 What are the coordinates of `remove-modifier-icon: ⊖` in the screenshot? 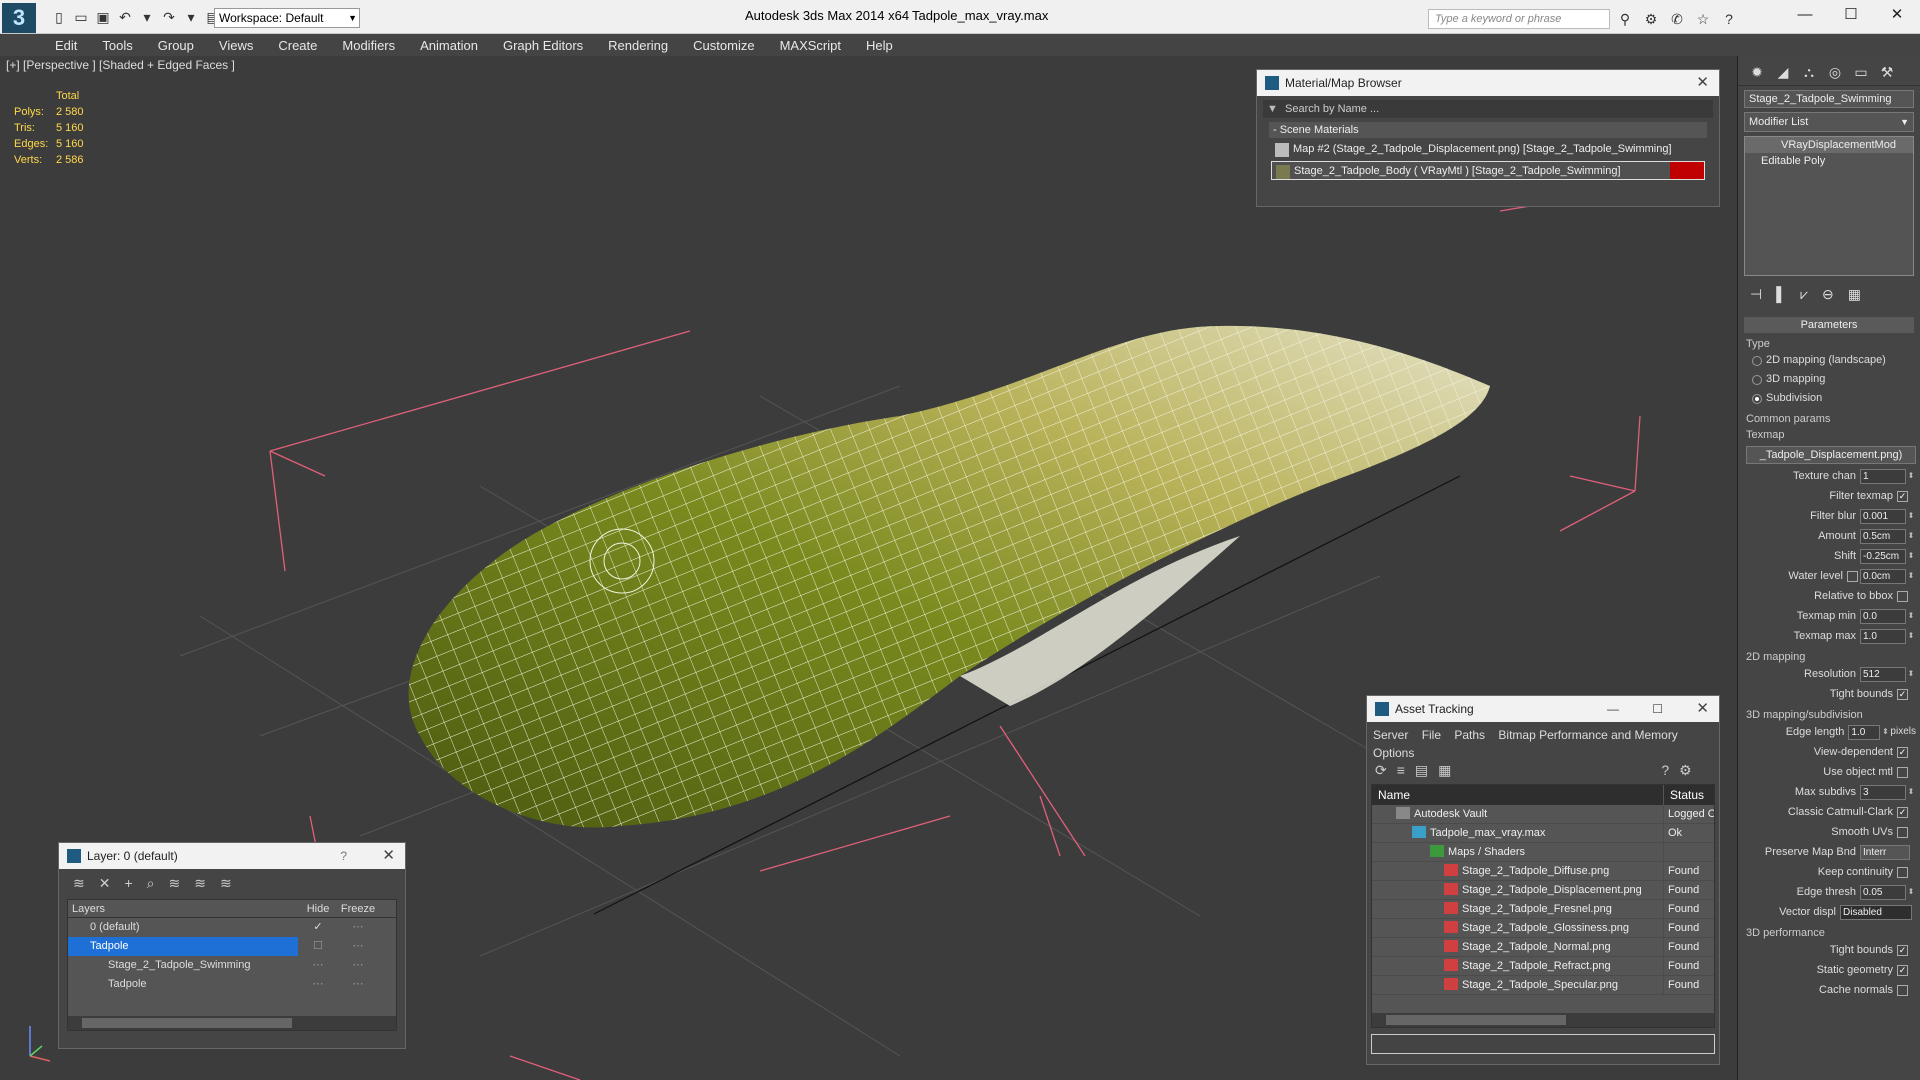 It's located at (1828, 294).